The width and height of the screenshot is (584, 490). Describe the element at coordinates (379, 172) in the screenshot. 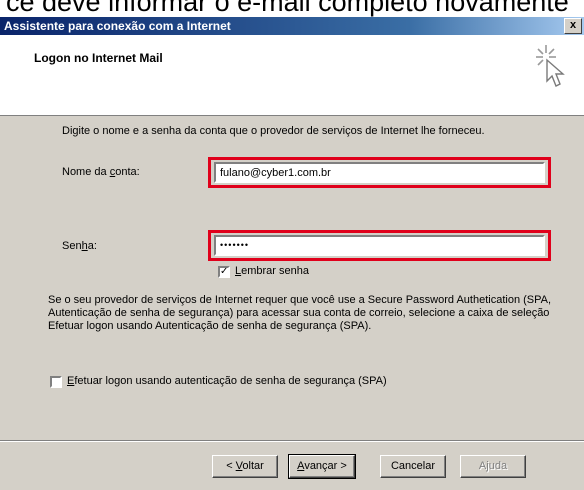

I see `account-name-input: fulano@cyber1.com.br` at that location.